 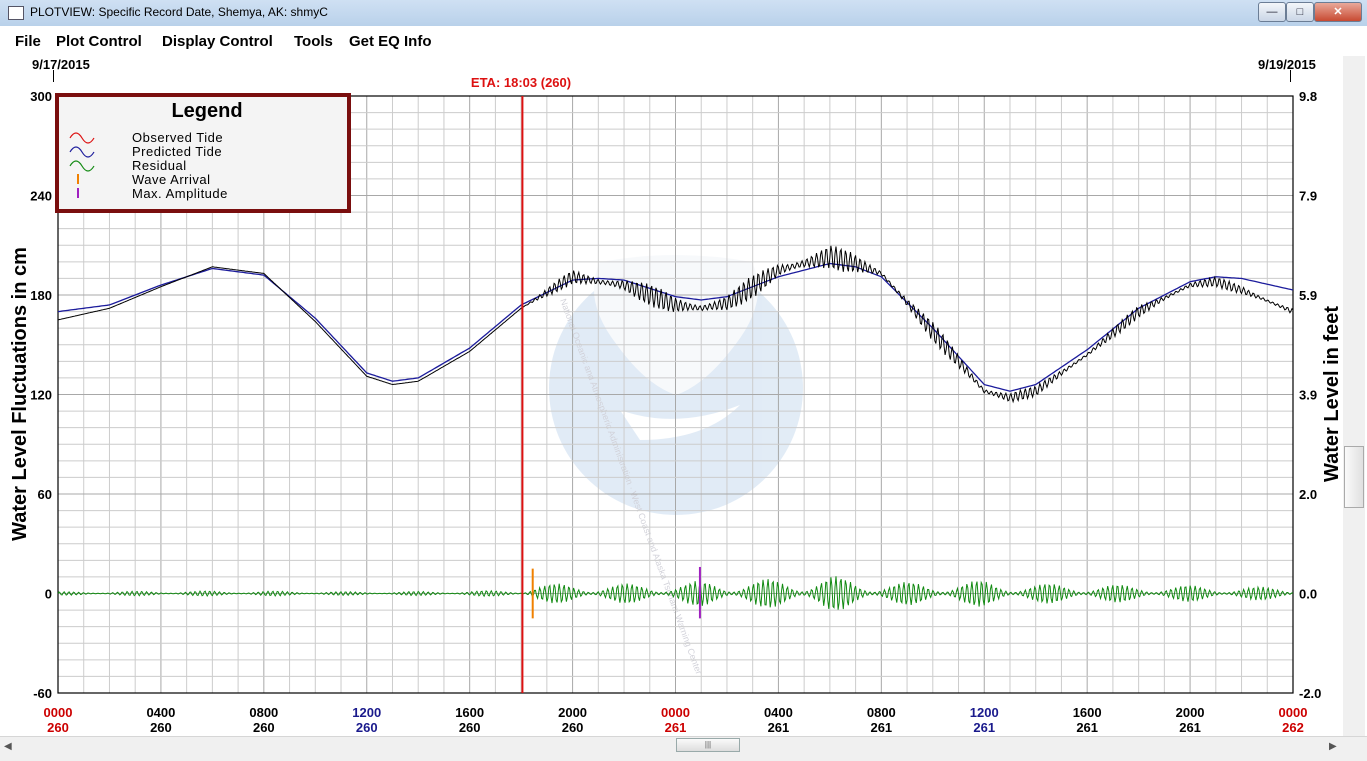 I want to click on x-tick-day: 262, so click(x=1293, y=727).